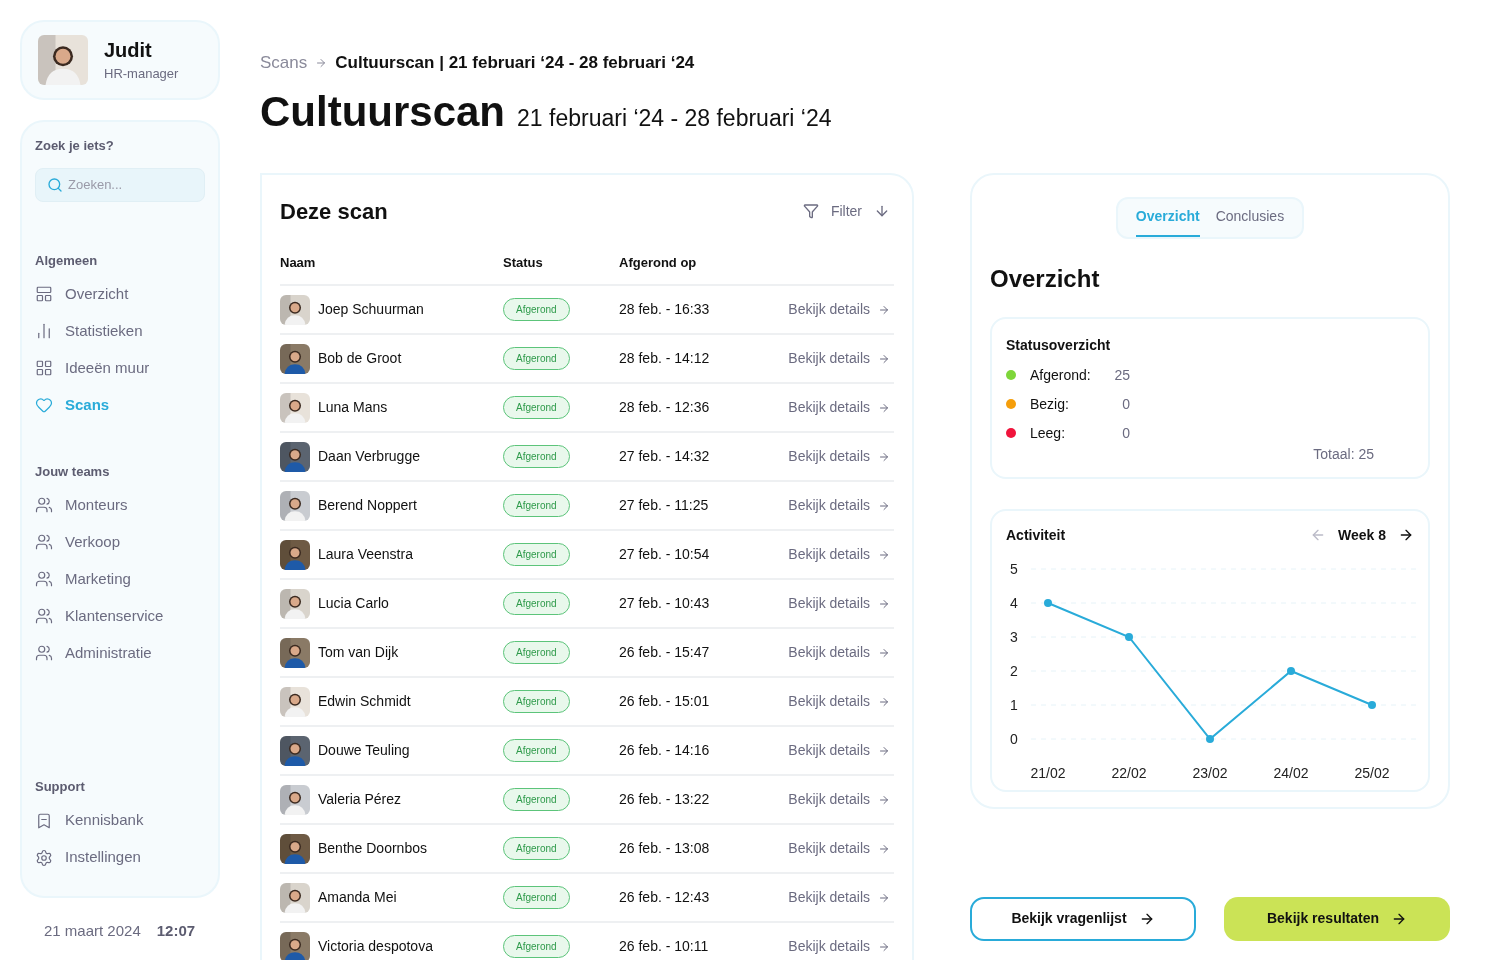 The image size is (1500, 960). I want to click on nav-section-title: Jouw teams, so click(72, 471).